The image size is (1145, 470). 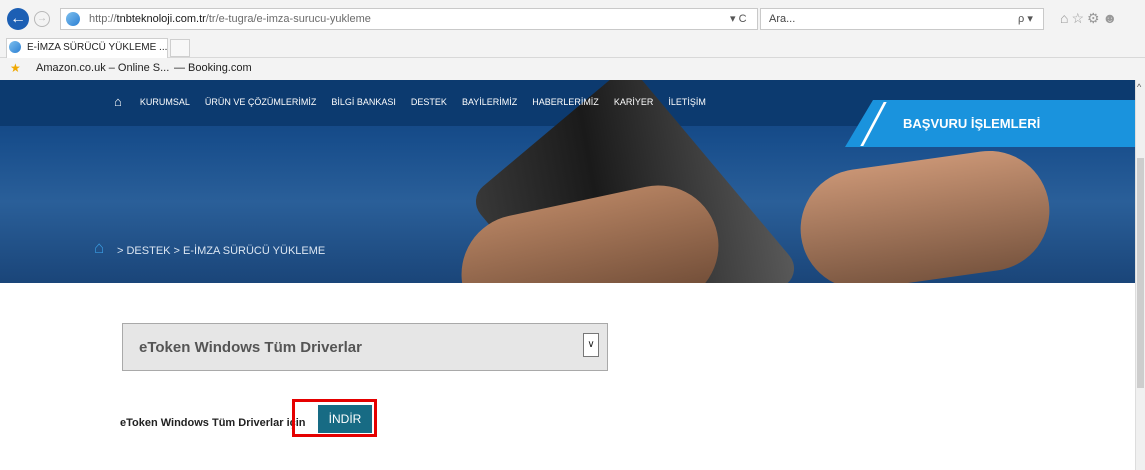 I want to click on menu-item-kariyer: KARİYER, so click(x=634, y=103).